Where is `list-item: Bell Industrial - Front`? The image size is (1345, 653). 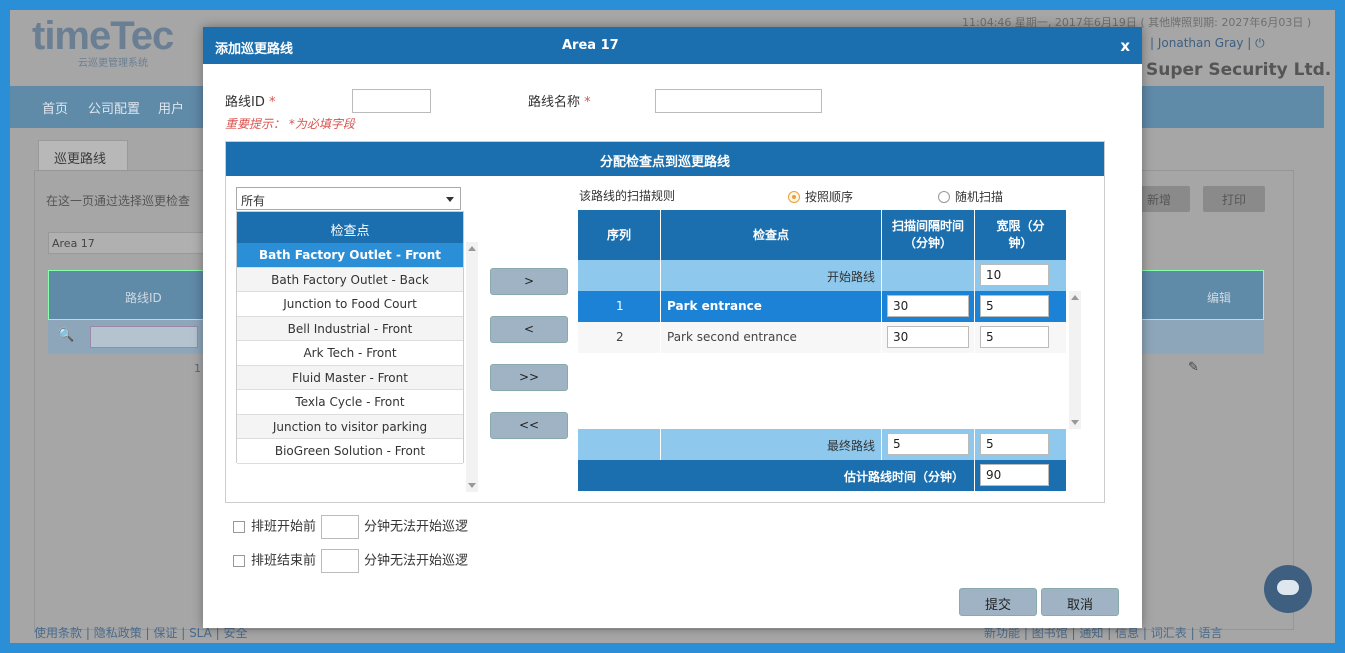 list-item: Bell Industrial - Front is located at coordinates (350, 328).